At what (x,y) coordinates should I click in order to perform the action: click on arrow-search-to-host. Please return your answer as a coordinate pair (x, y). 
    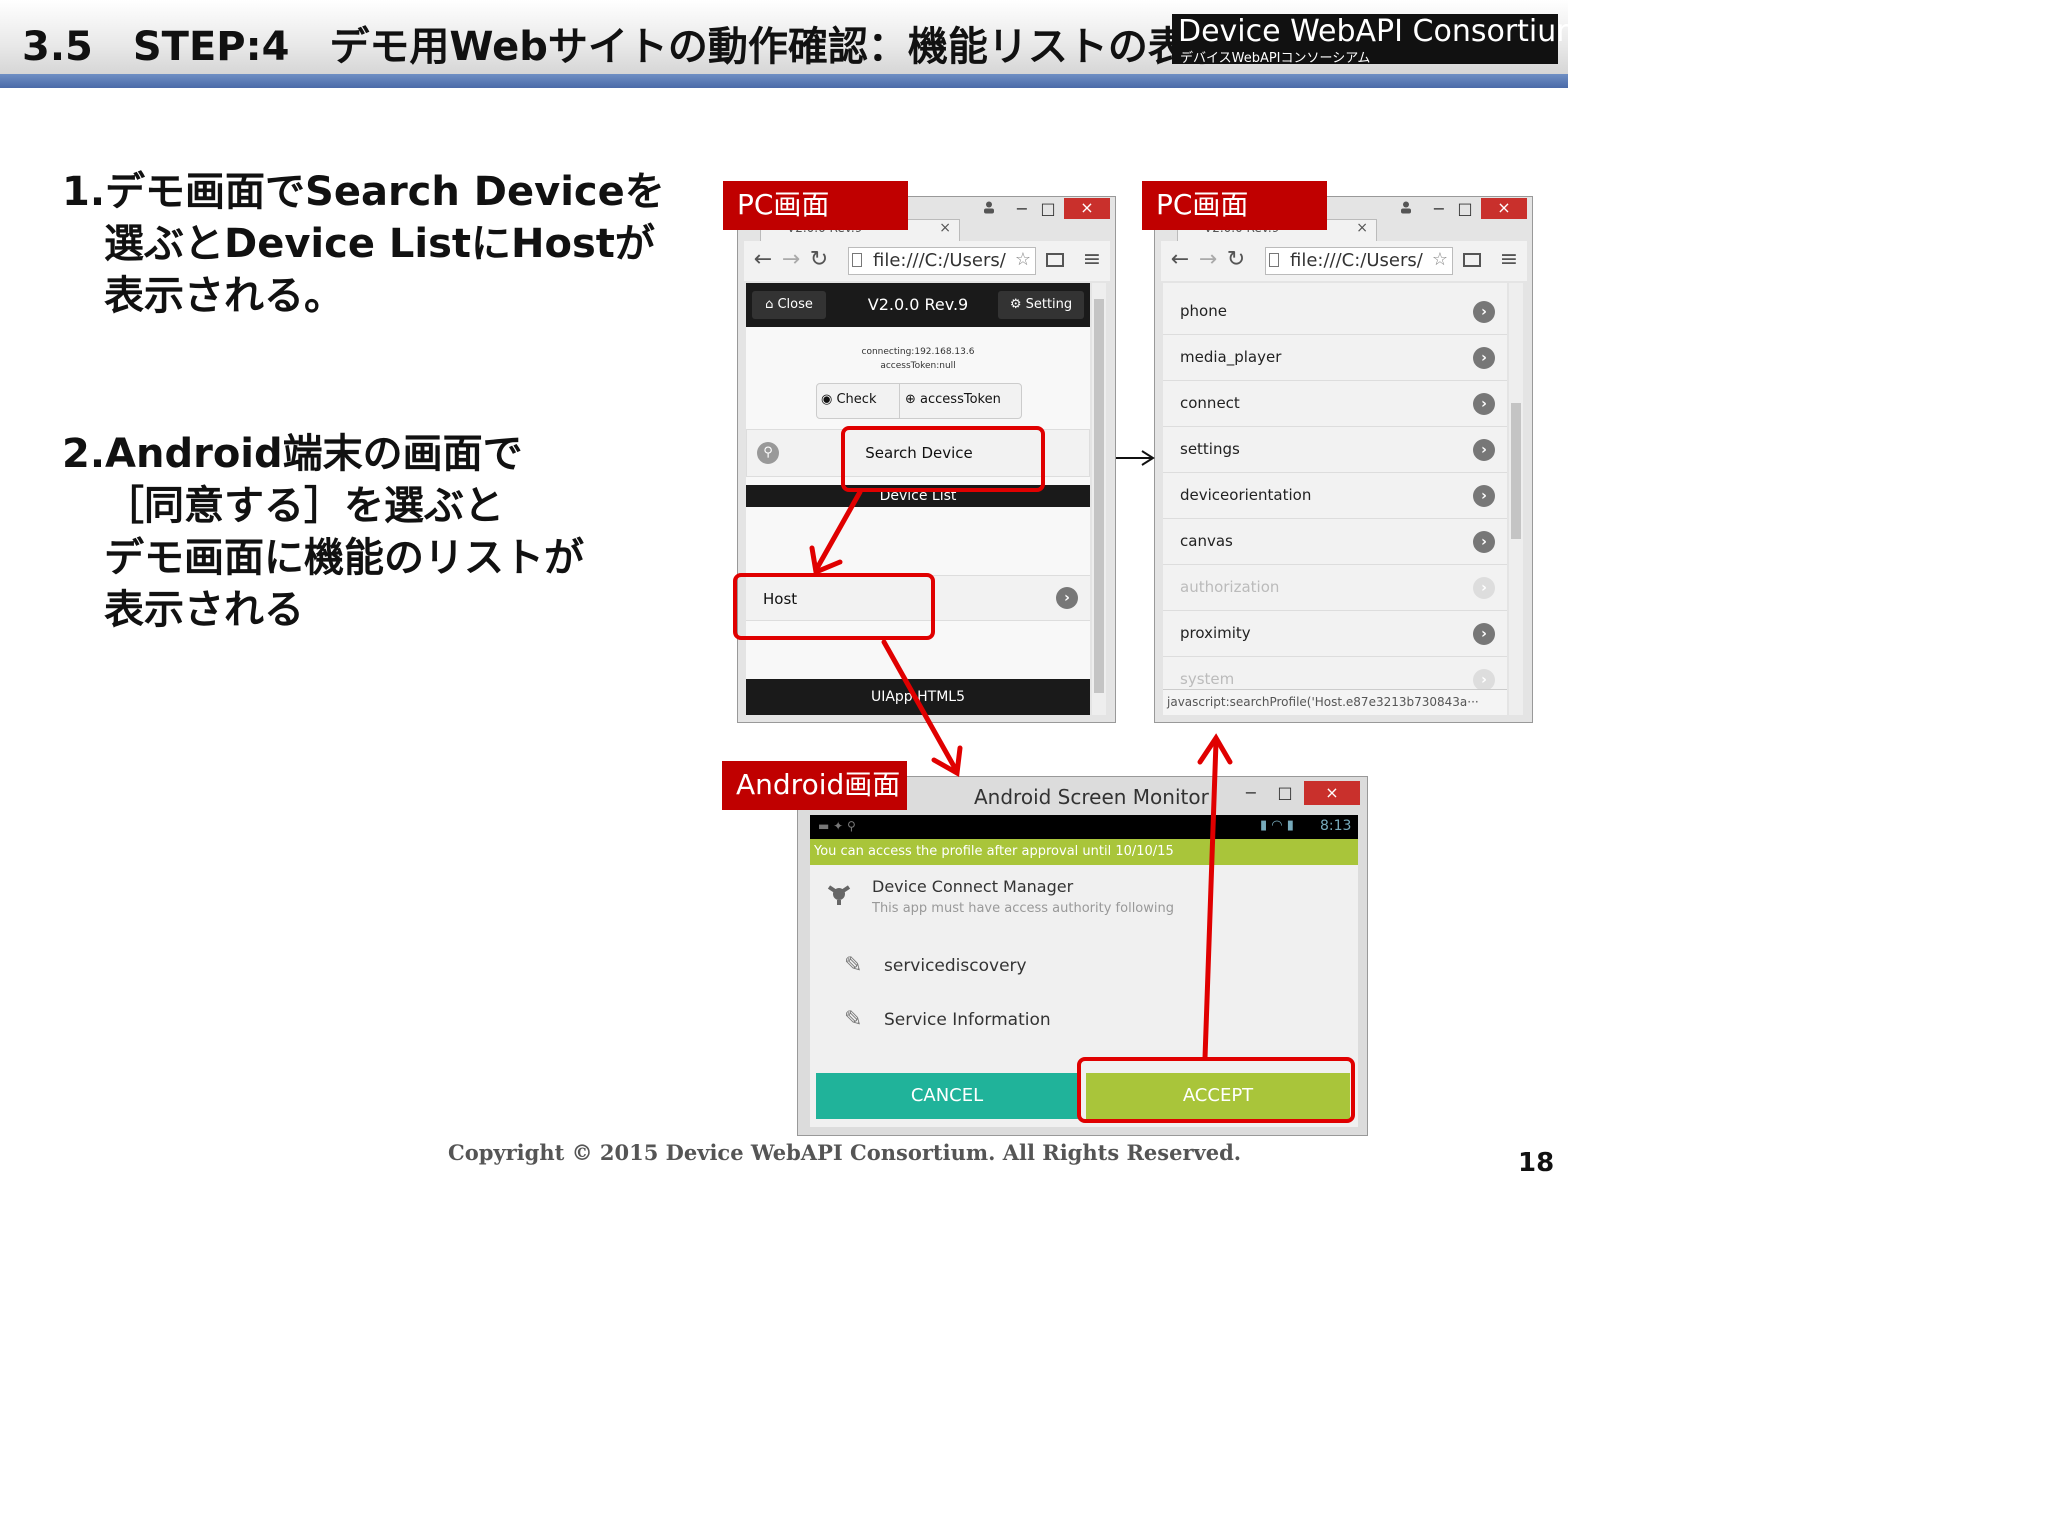
    Looking at the image, I should click on (838, 531).